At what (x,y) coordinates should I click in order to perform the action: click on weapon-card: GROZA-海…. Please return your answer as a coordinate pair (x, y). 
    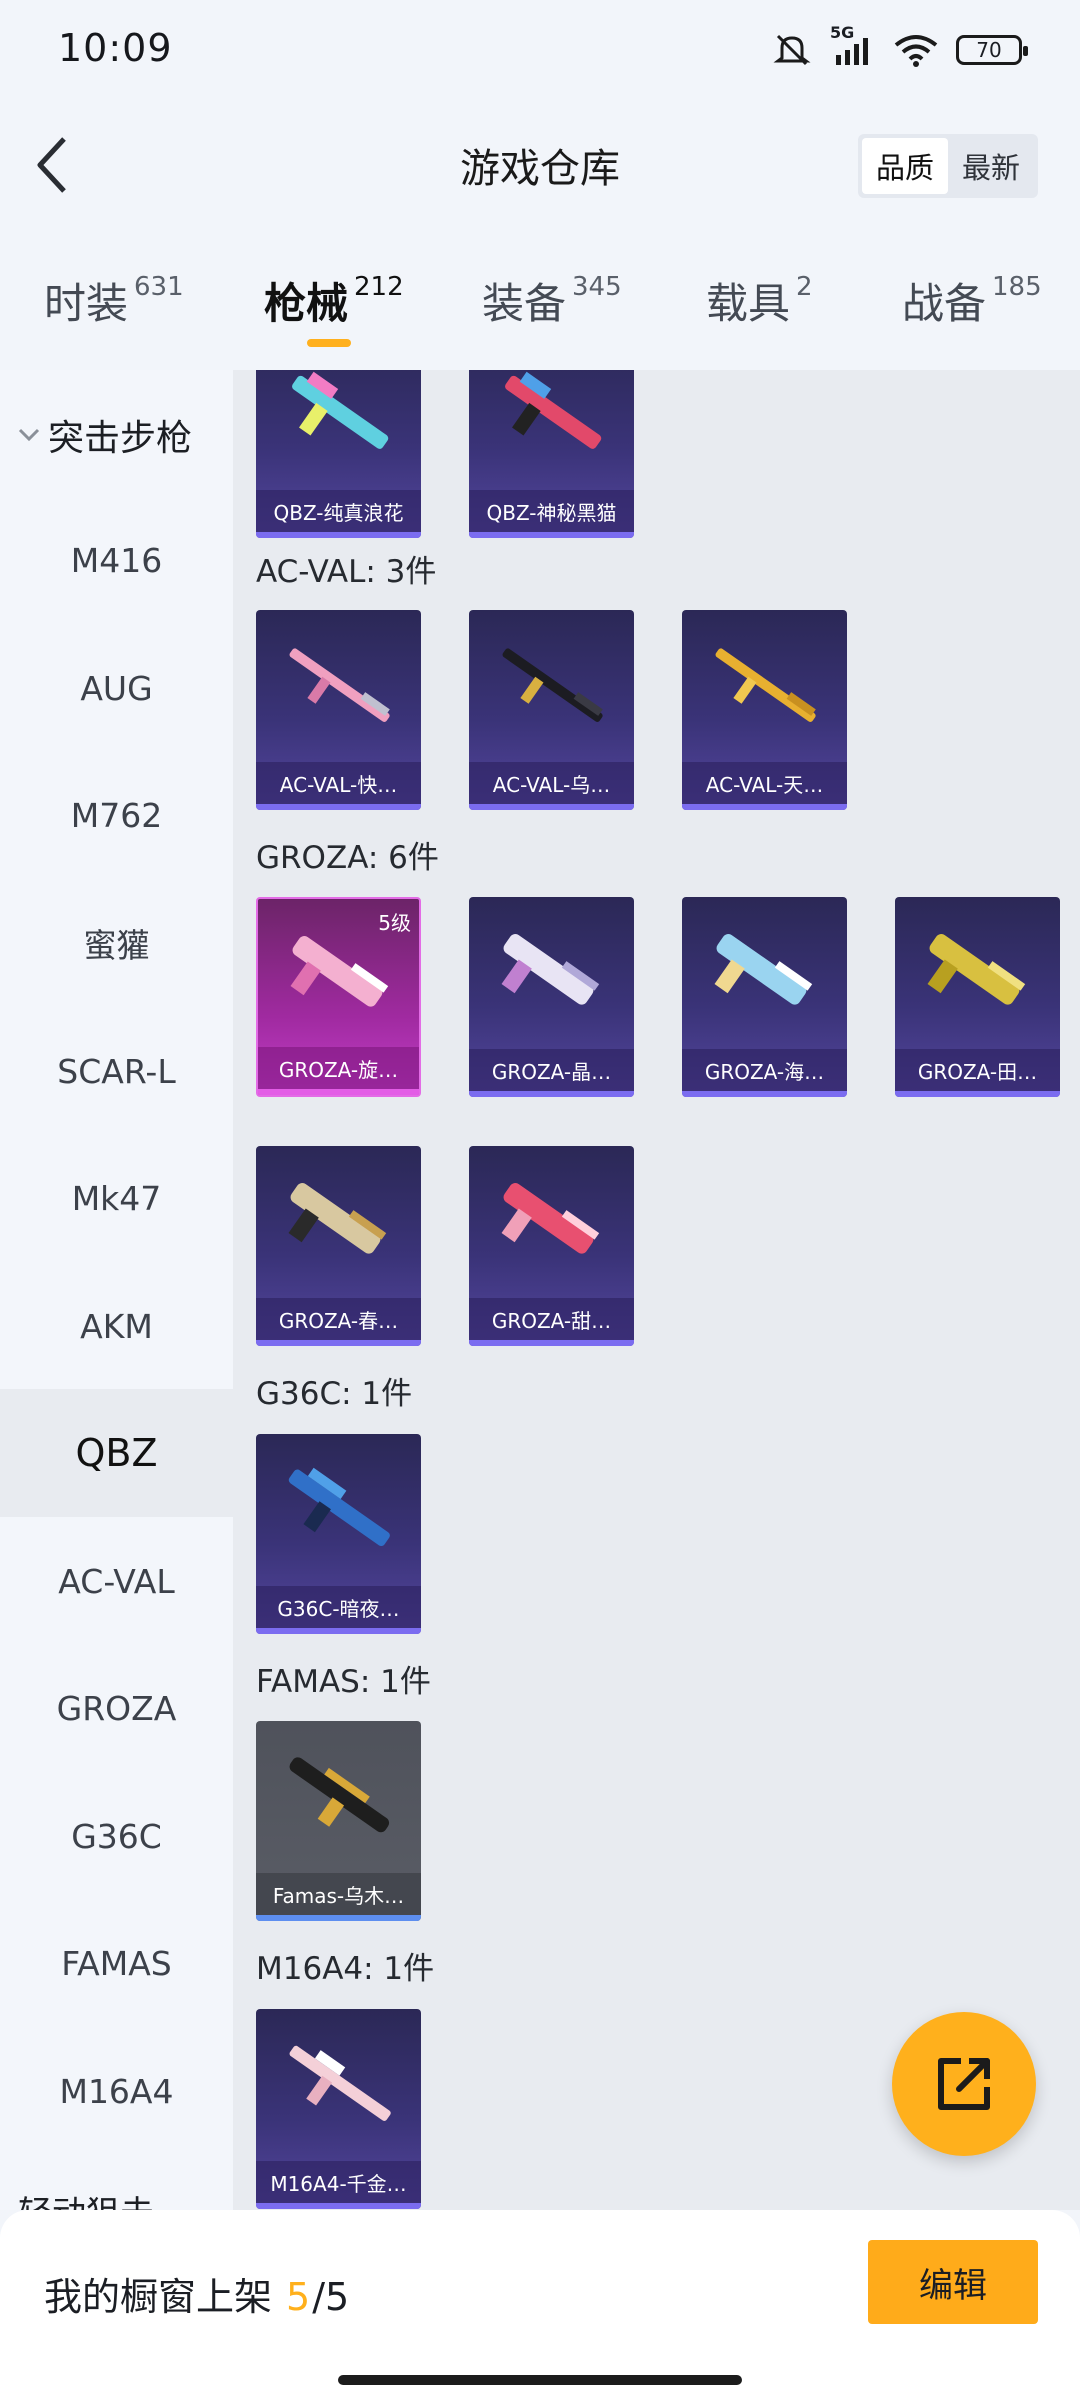
    Looking at the image, I should click on (764, 997).